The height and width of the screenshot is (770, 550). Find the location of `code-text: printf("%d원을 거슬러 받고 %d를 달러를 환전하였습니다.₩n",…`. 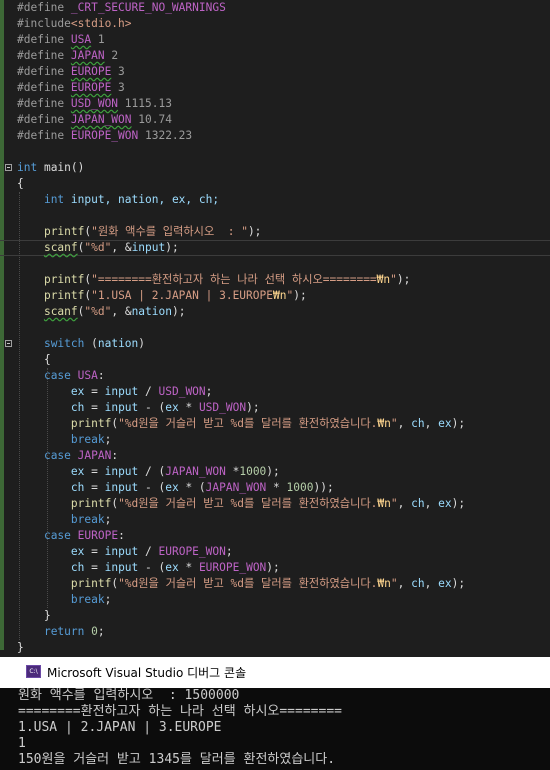

code-text: printf("%d원을 거슬러 받고 %d를 달러를 환전하였습니다.₩n",… is located at coordinates (241, 504).